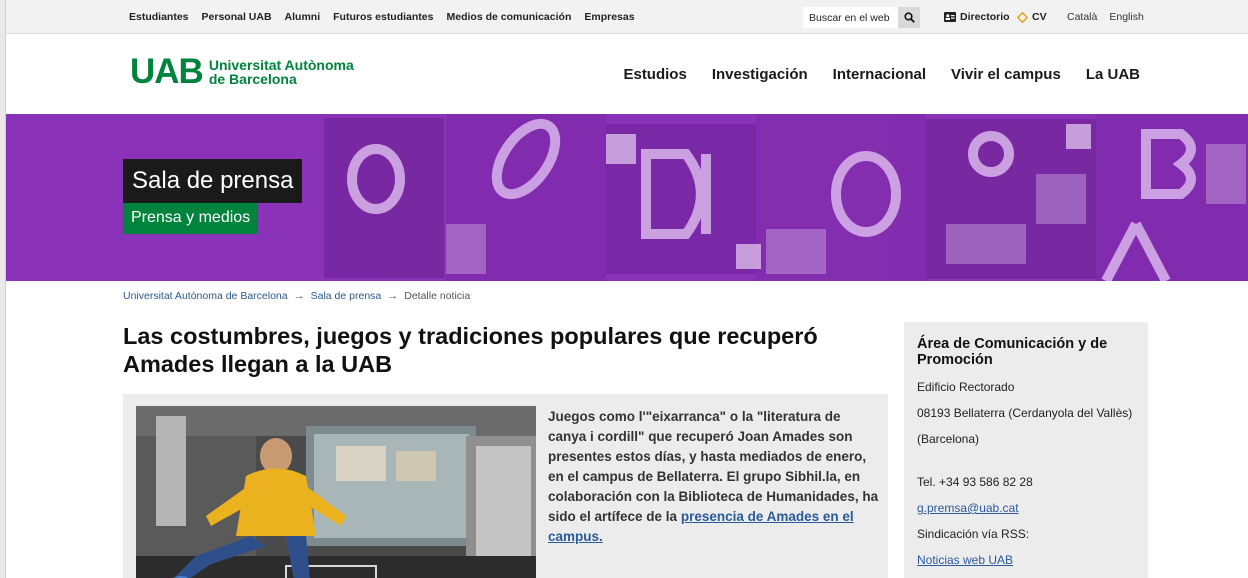 The width and height of the screenshot is (1248, 578). I want to click on id-card-icon, so click(950, 17).